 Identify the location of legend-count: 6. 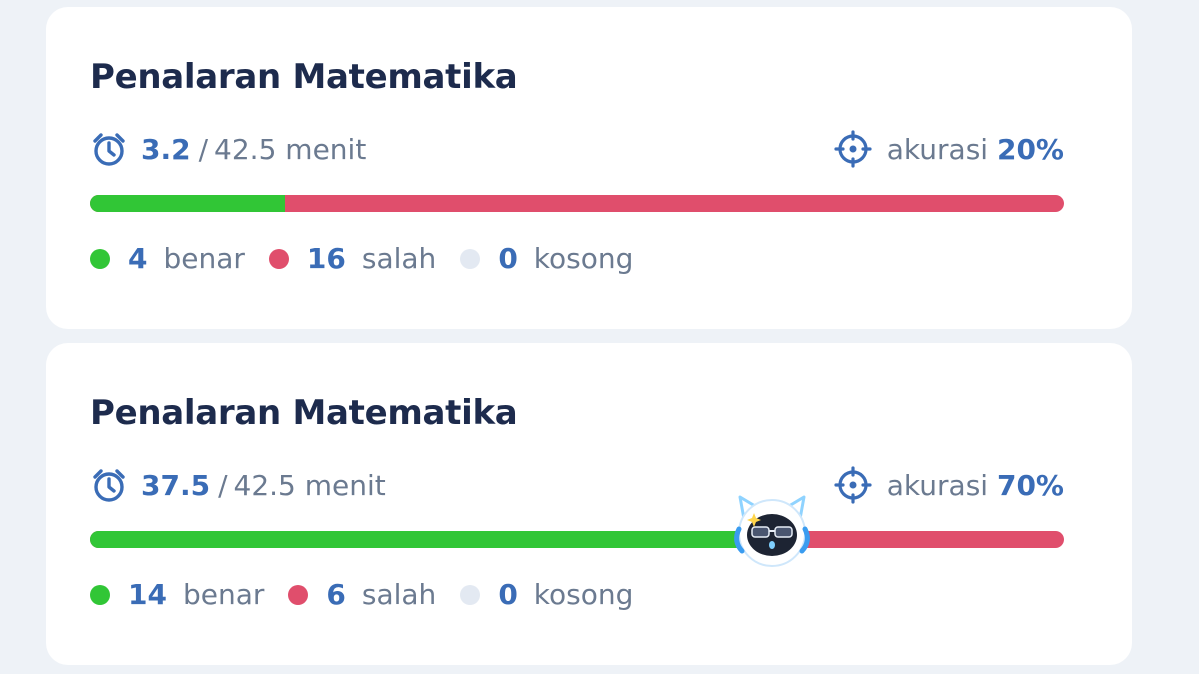
(336, 594).